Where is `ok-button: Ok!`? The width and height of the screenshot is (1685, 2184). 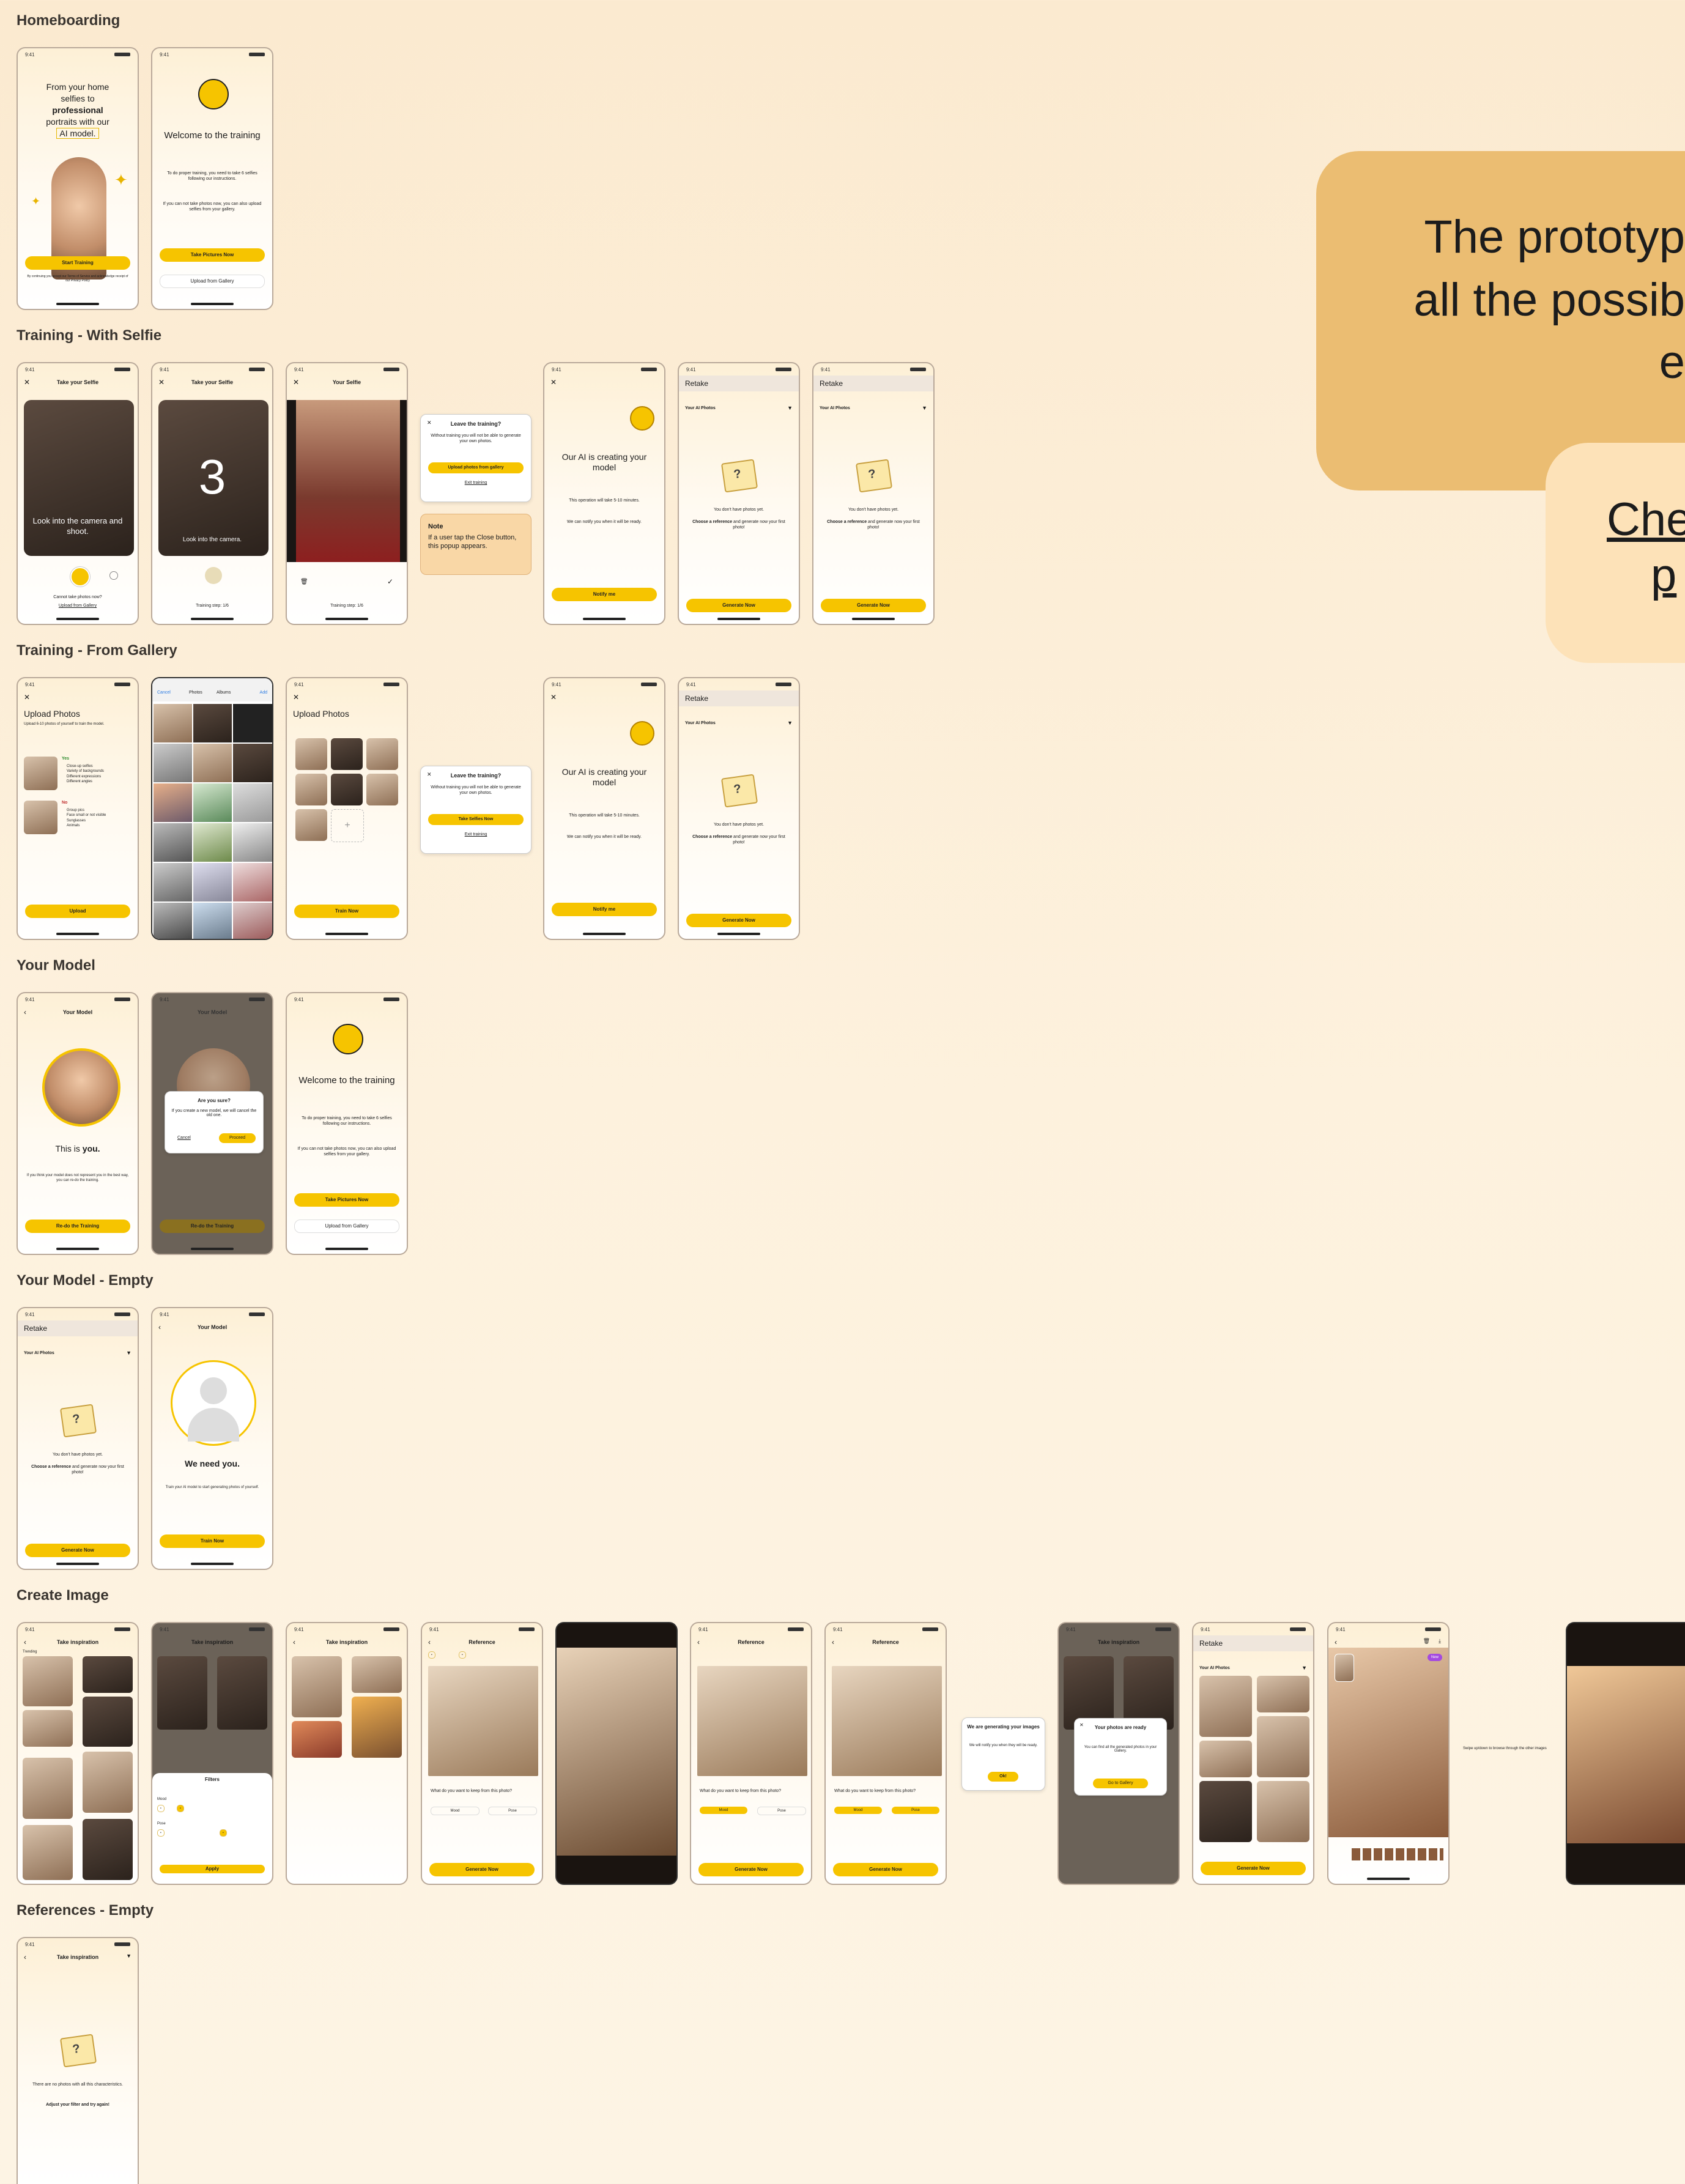 ok-button: Ok! is located at coordinates (1003, 1777).